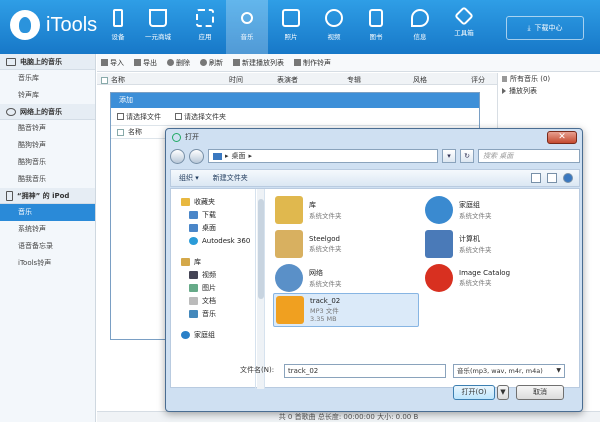  What do you see at coordinates (213, 240) in the screenshot?
I see `tree-item-autodesk-360: Autodesk 360` at bounding box center [213, 240].